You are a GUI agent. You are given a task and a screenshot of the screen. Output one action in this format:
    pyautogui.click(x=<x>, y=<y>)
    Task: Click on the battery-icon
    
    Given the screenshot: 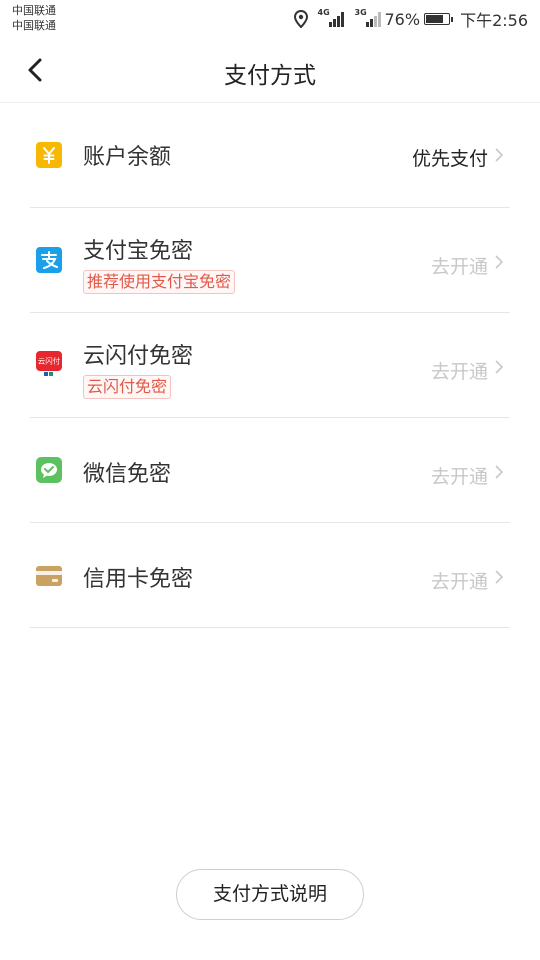 What is the action you would take?
    pyautogui.click(x=439, y=19)
    